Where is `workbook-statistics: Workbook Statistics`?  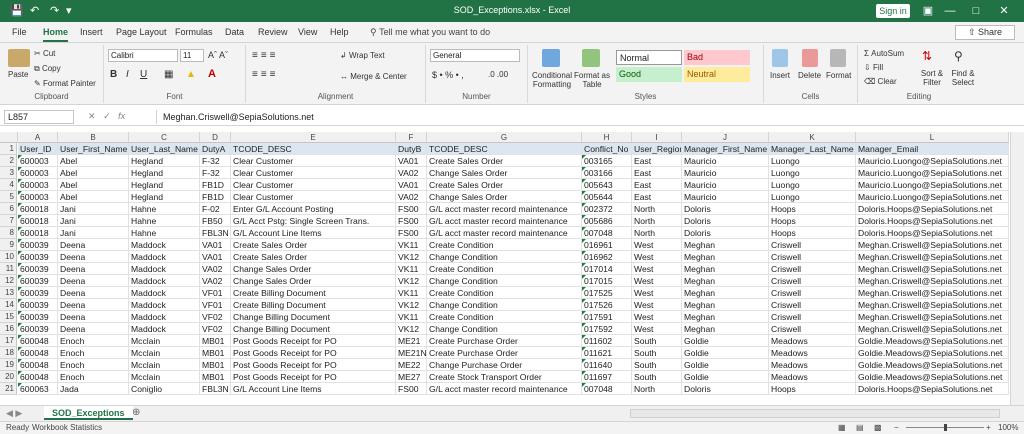 workbook-statistics: Workbook Statistics is located at coordinates (67, 428).